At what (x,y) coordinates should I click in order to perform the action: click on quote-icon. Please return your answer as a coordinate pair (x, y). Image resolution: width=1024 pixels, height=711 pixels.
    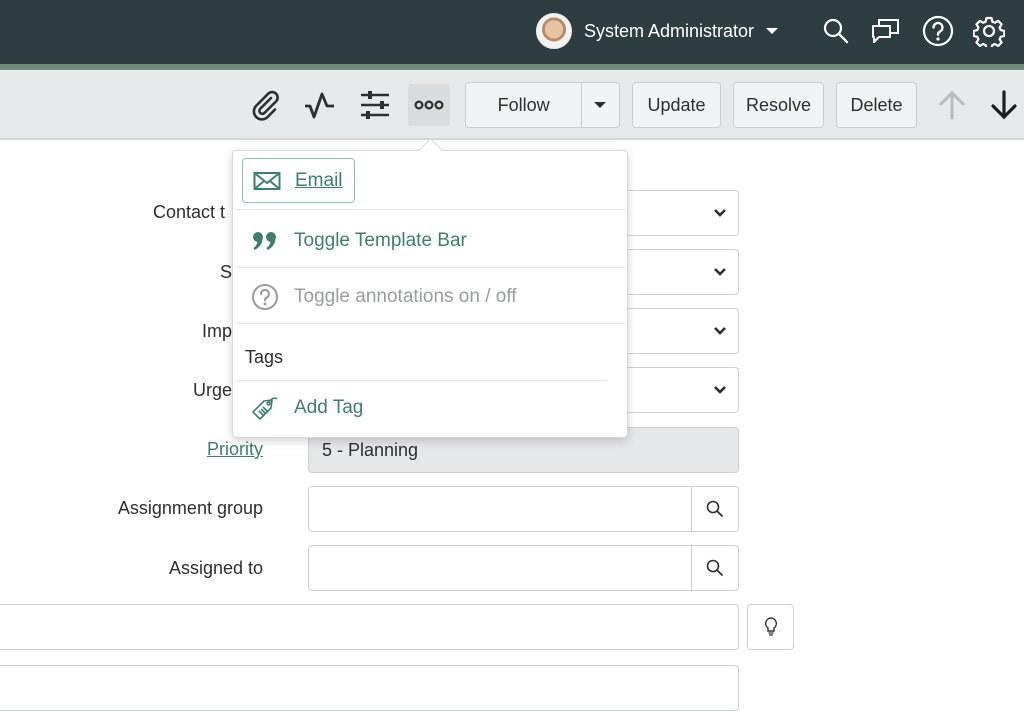
    Looking at the image, I should click on (264, 241).